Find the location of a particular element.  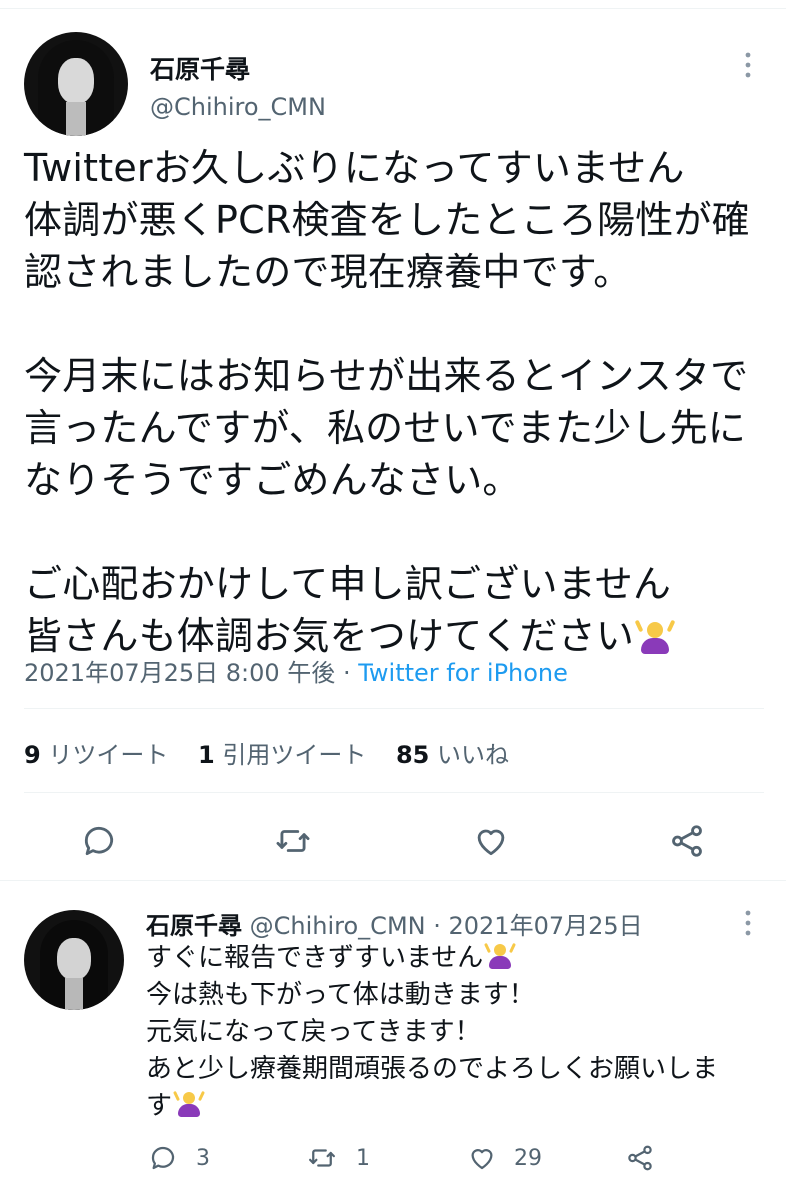

retweets-stat: 9 リツイート is located at coordinates (96, 755).